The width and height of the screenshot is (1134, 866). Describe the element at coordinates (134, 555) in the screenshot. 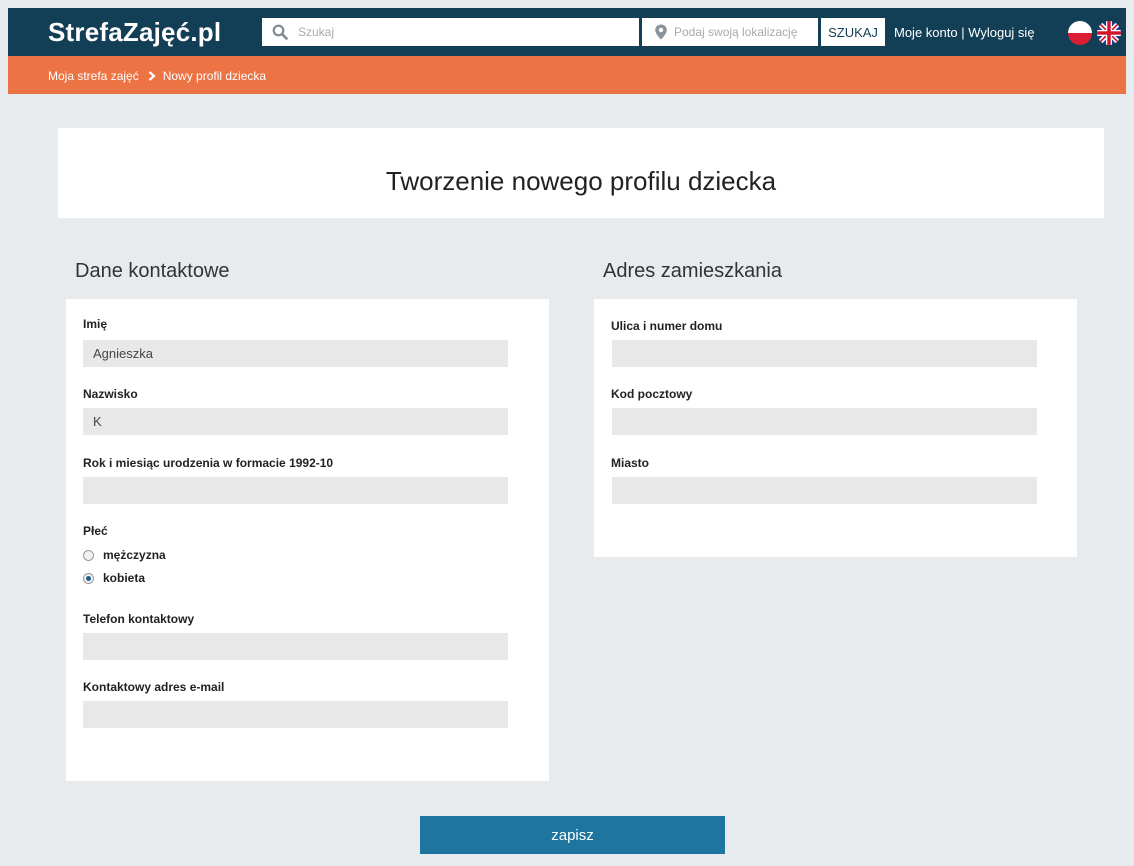

I see `gender-option-male-label: mężczyzna` at that location.